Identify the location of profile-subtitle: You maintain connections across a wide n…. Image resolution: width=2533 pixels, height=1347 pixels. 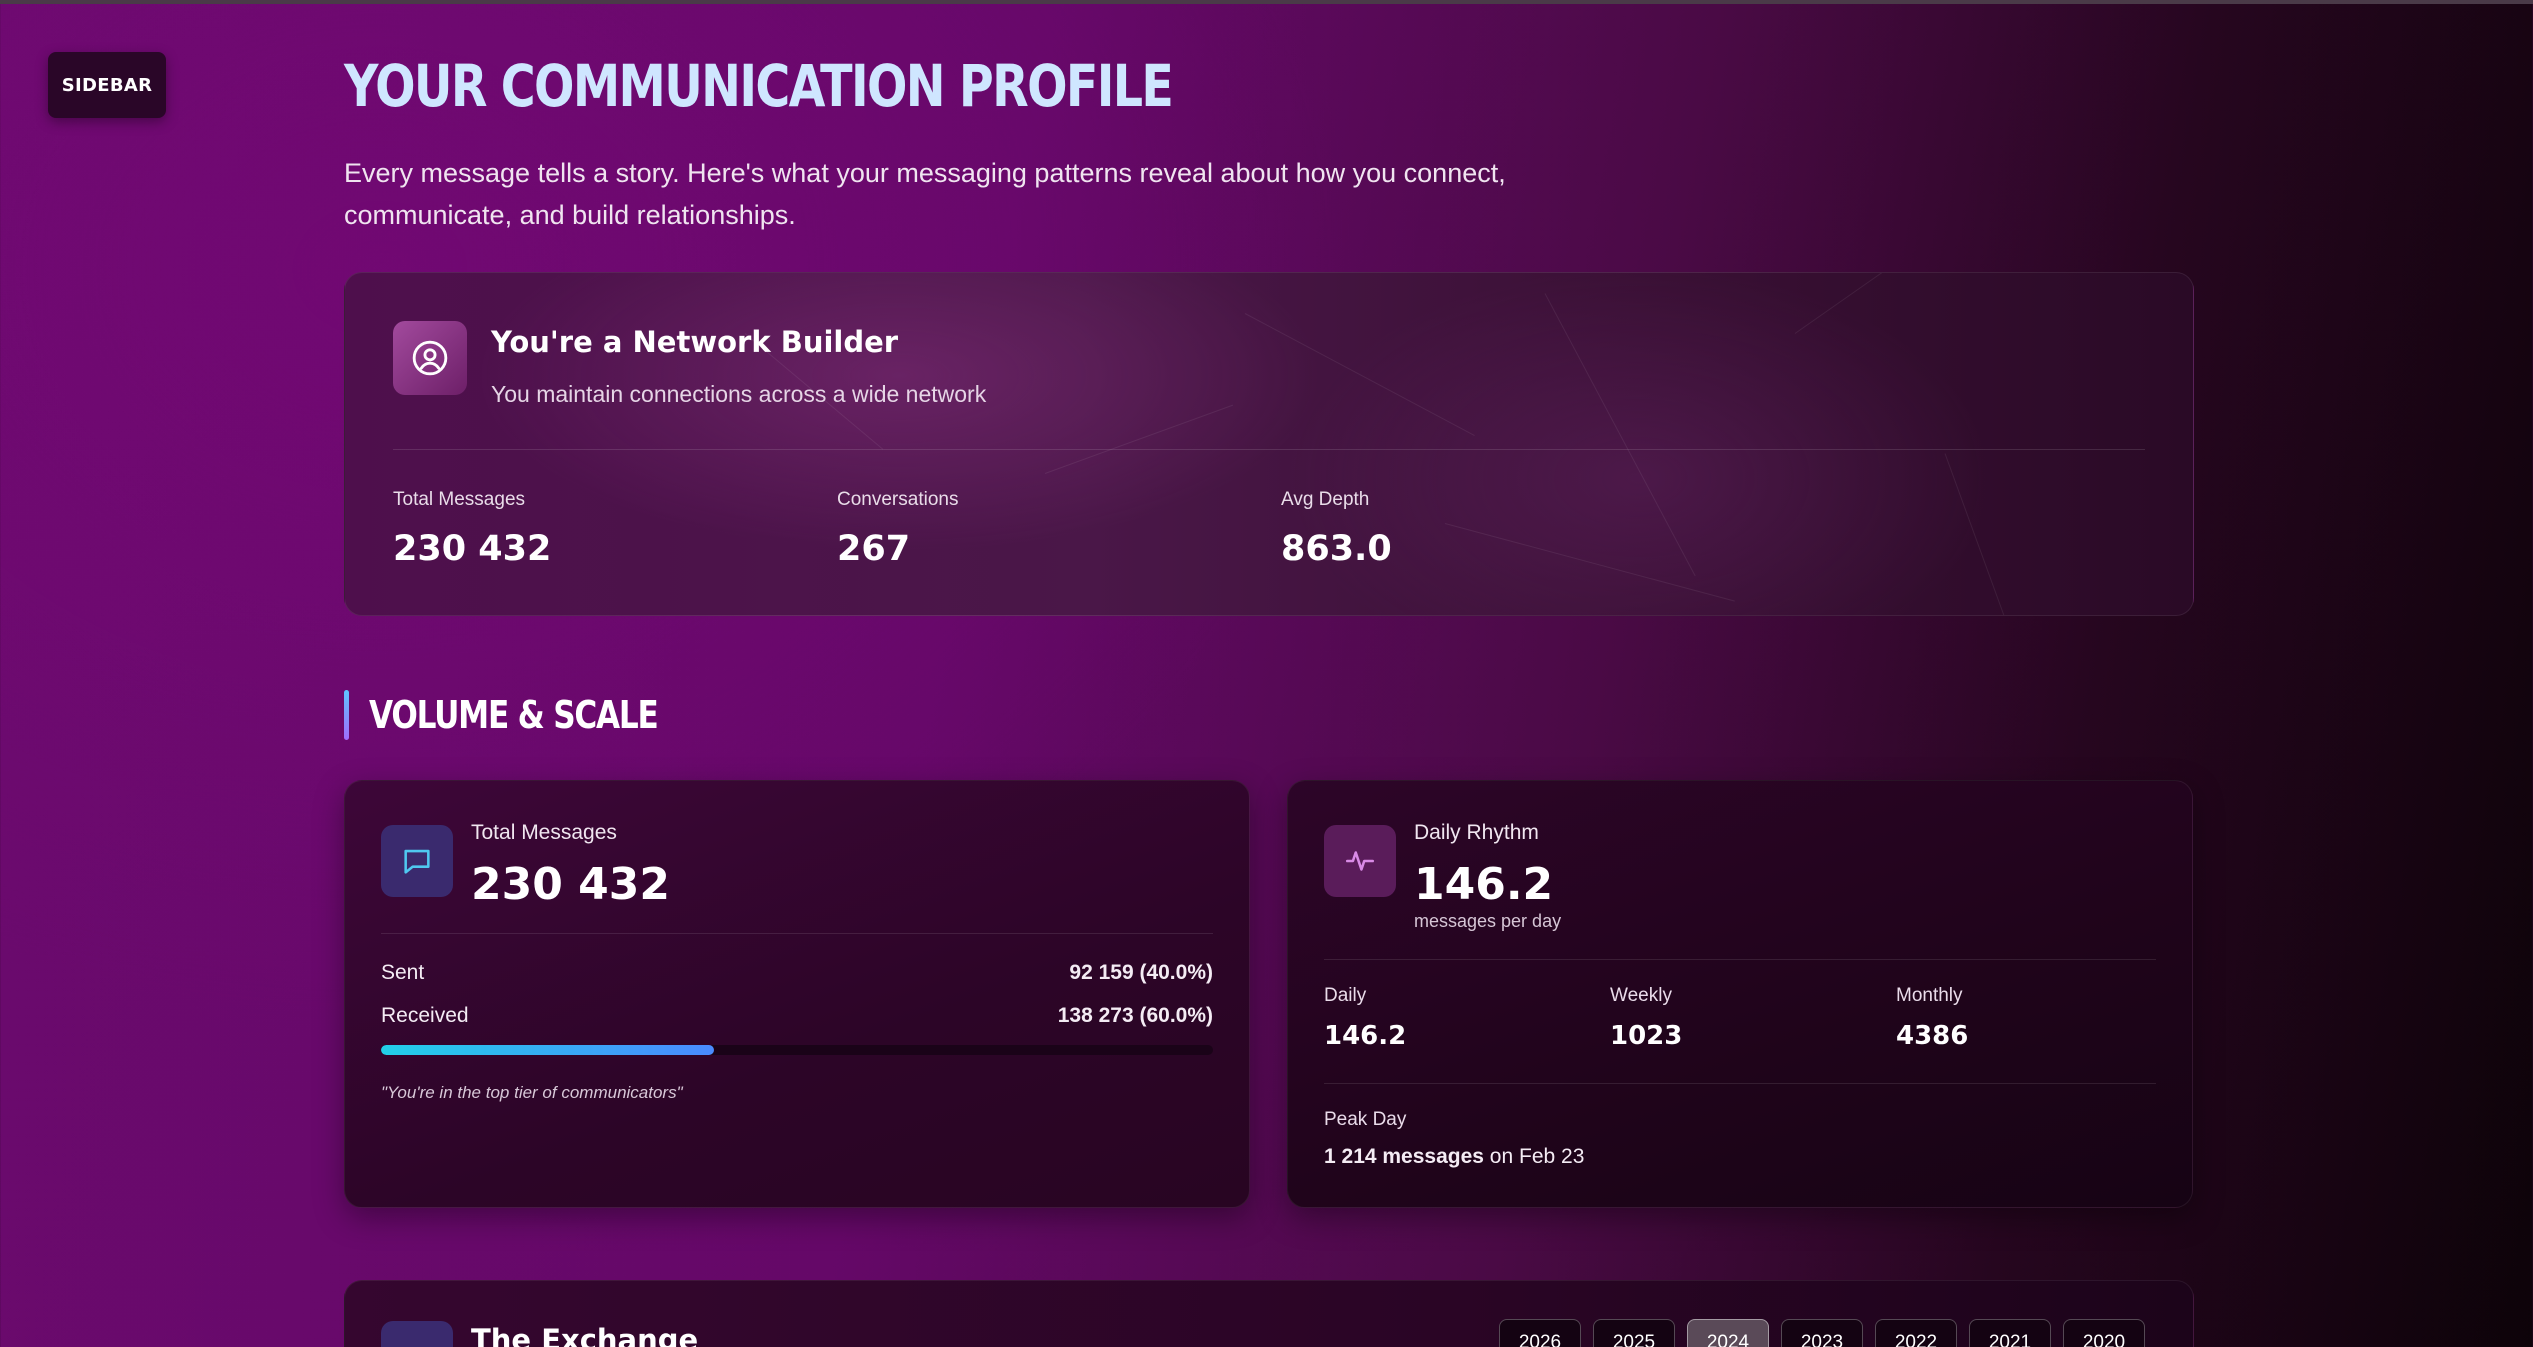
(739, 394).